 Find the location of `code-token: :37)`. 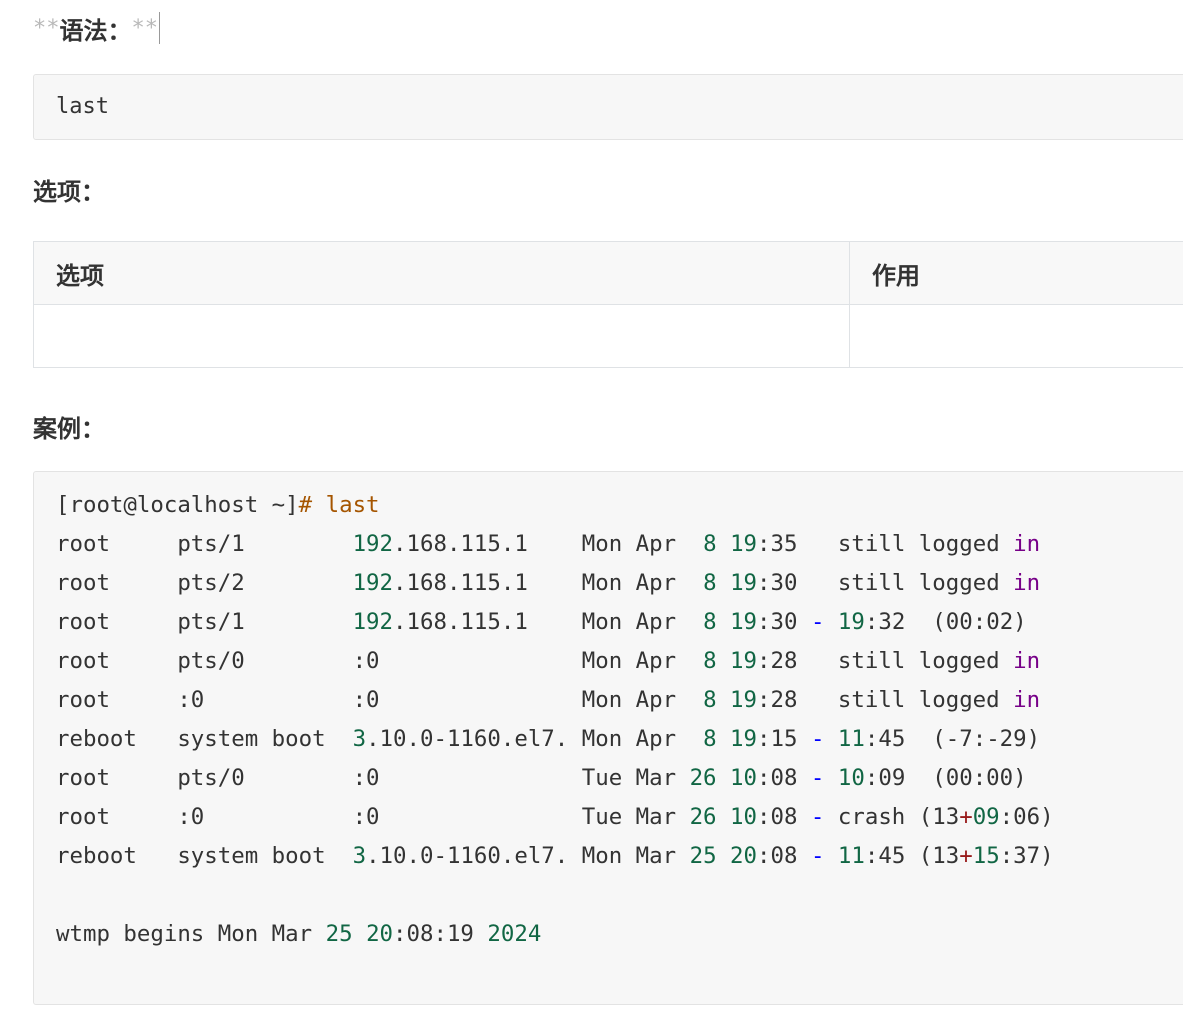

code-token: :37) is located at coordinates (1026, 856).